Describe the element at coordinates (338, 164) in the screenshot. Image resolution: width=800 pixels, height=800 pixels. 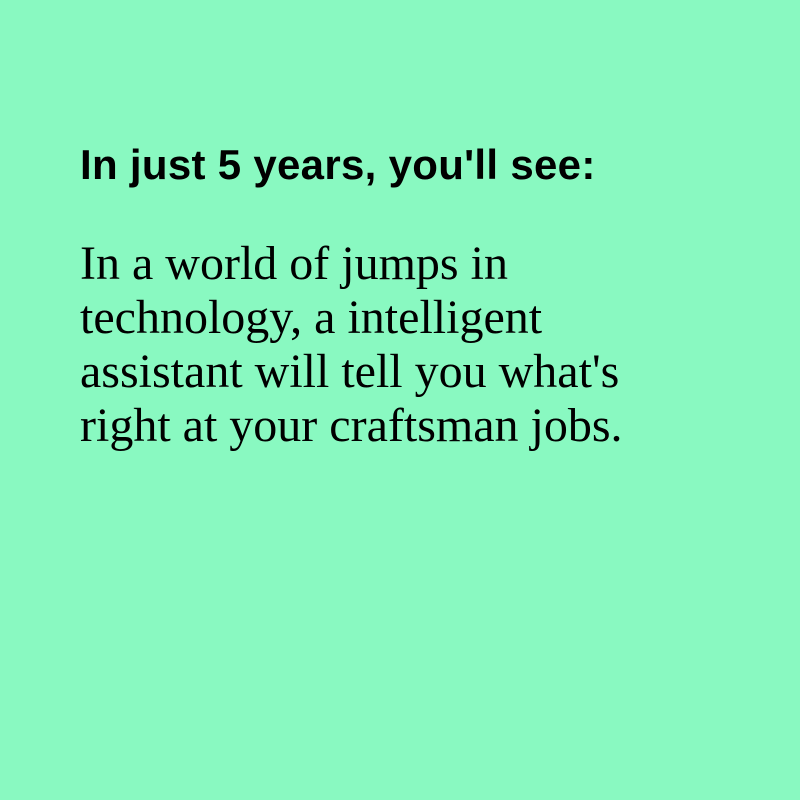
I see `headline: In just 5 years, you'll see:` at that location.